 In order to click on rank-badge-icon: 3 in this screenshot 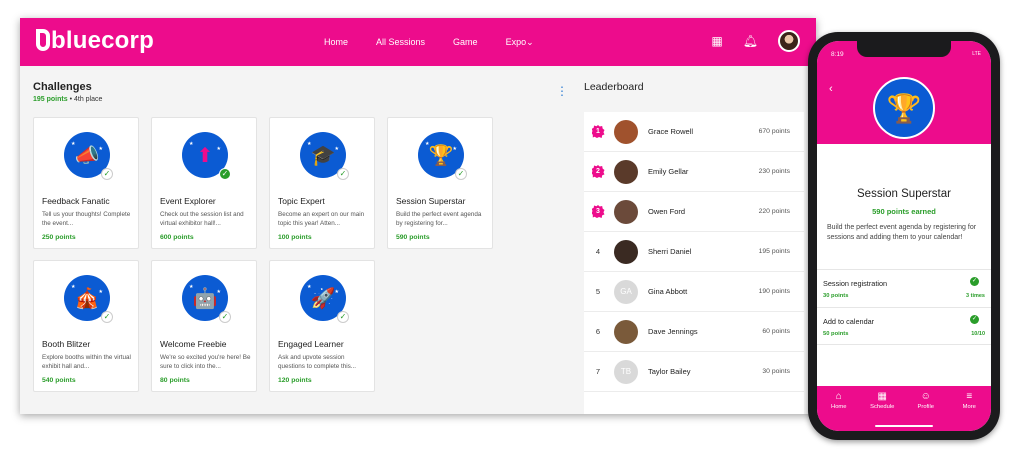, I will do `click(598, 211)`.